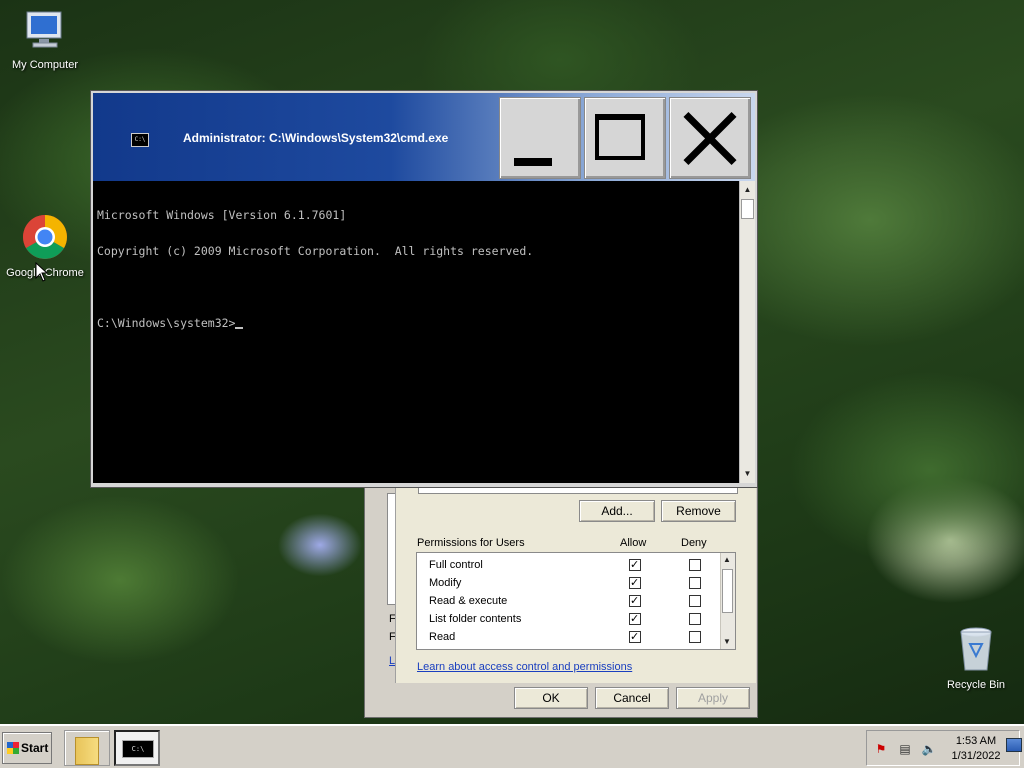  I want to click on taskbar-cmd-button: C:\, so click(137, 748).